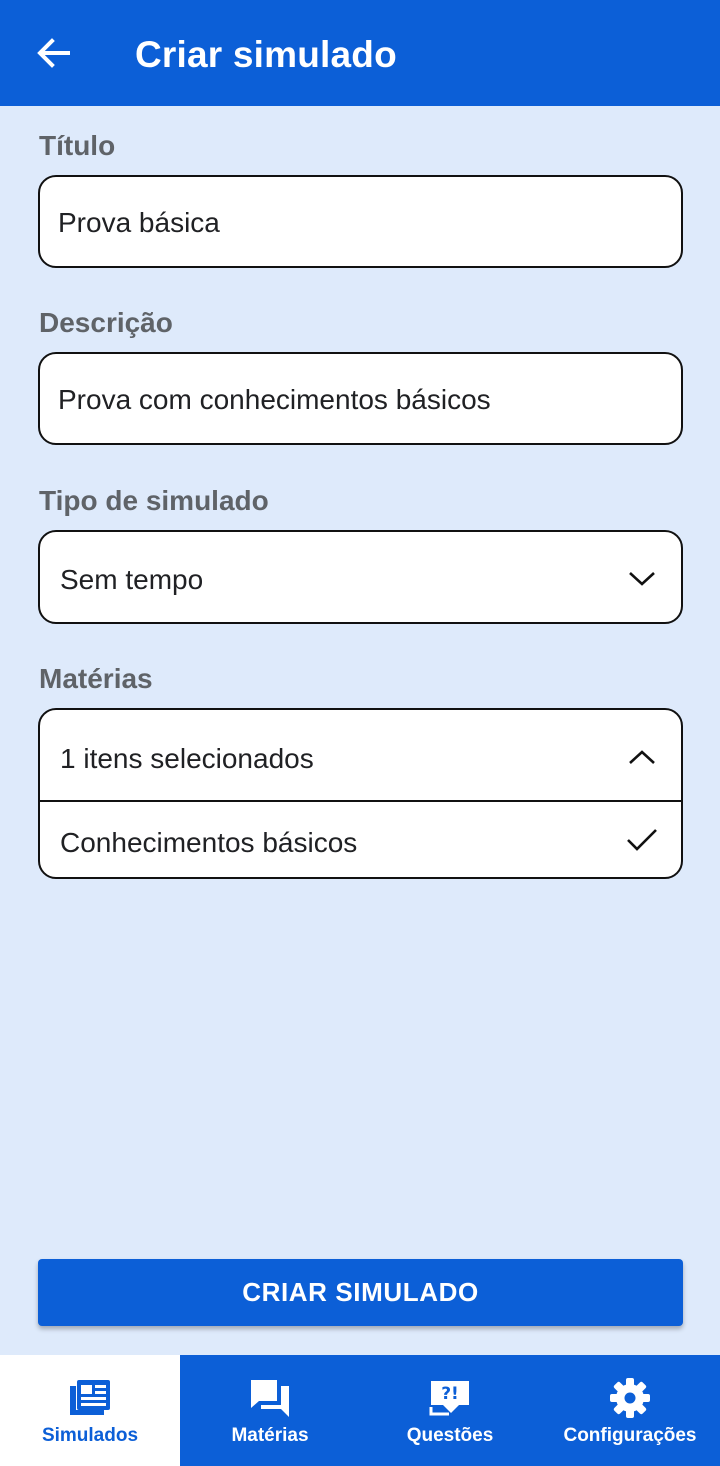  Describe the element at coordinates (360, 577) in the screenshot. I see `tipo-select: Sem tempo` at that location.